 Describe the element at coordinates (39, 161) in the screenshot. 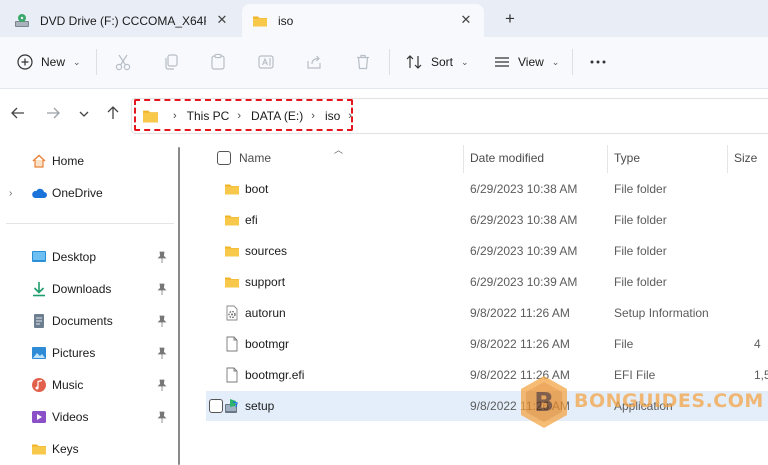

I see `home-icon` at that location.